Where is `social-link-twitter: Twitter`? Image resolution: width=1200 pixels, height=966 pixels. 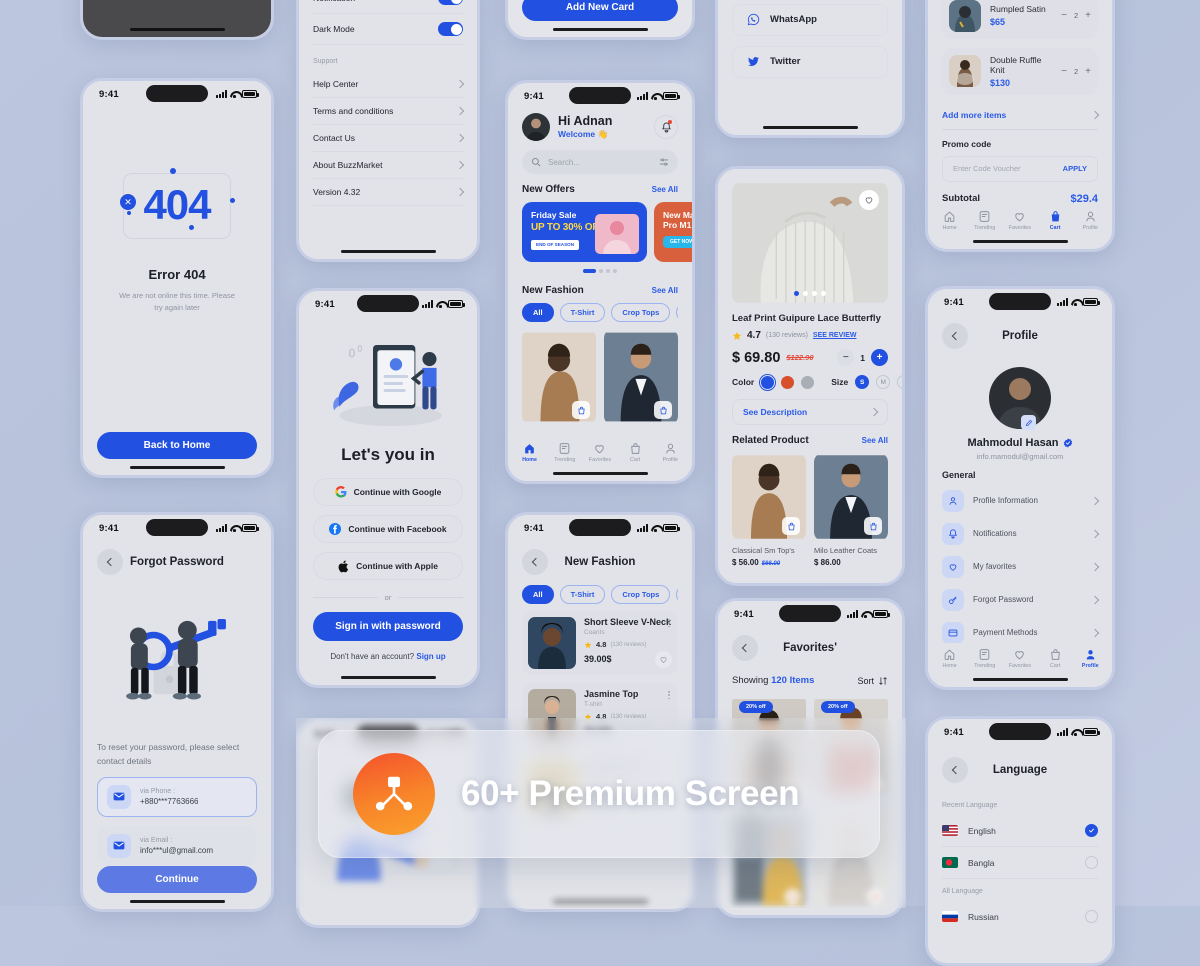 social-link-twitter: Twitter is located at coordinates (810, 61).